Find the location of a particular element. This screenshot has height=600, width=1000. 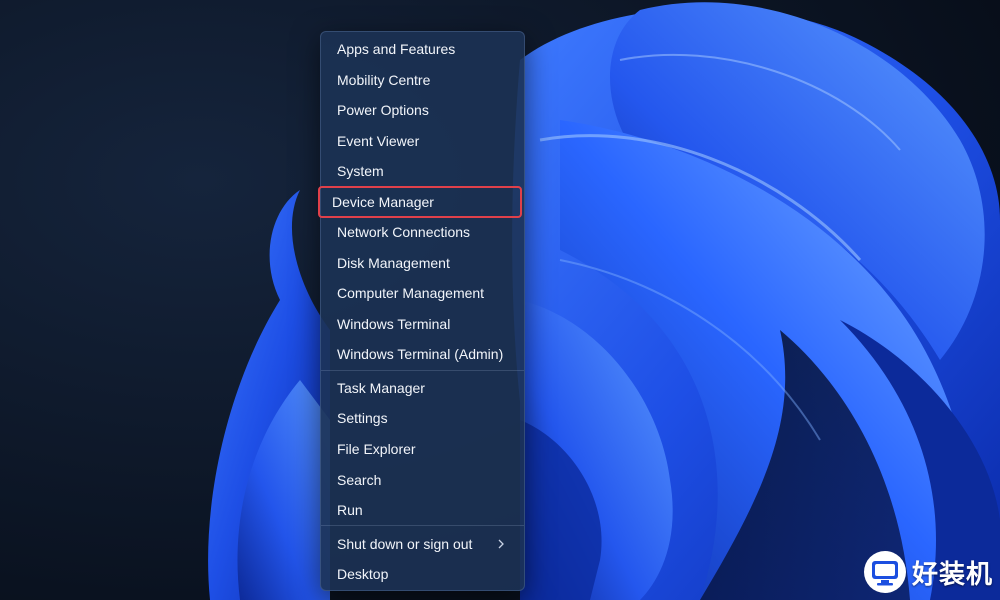

menu-item-label: Device Manager is located at coordinates (383, 202).